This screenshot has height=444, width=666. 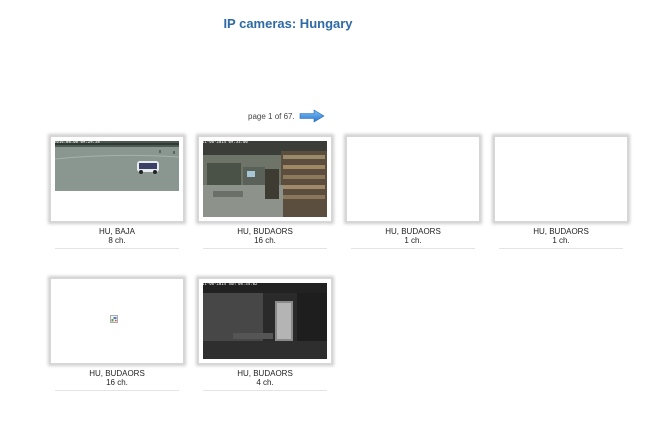 I want to click on camera-card: HU, BUDAORS 16 ch., so click(x=117, y=334).